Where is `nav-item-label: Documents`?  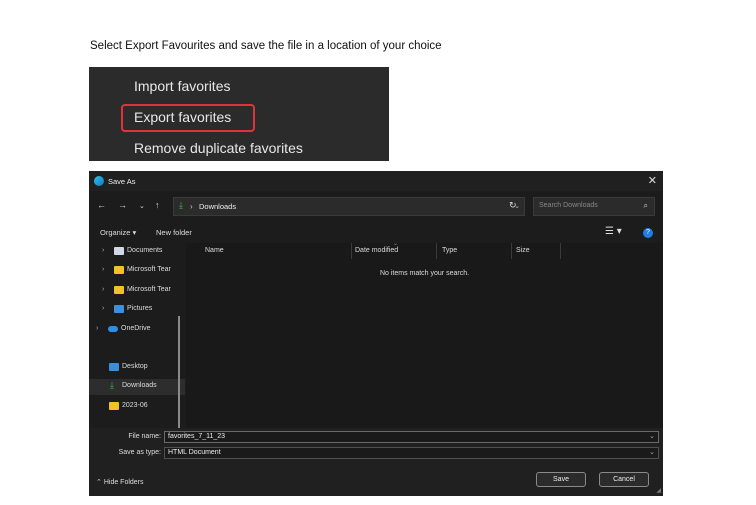 nav-item-label: Documents is located at coordinates (145, 250).